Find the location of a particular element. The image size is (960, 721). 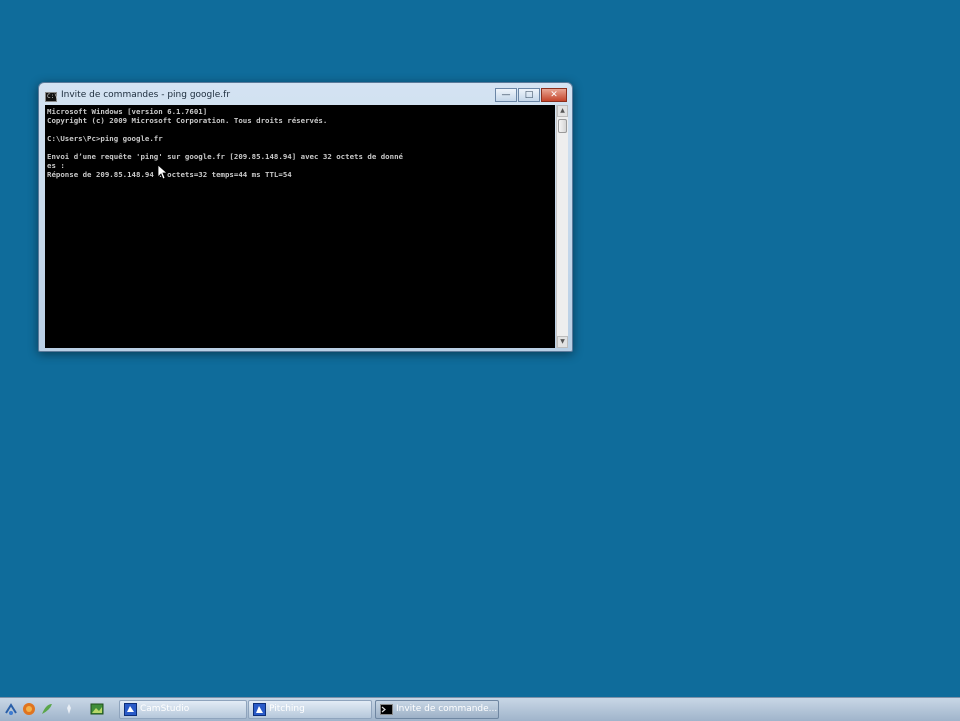

mouse-cursor-icon is located at coordinates (163, 172).